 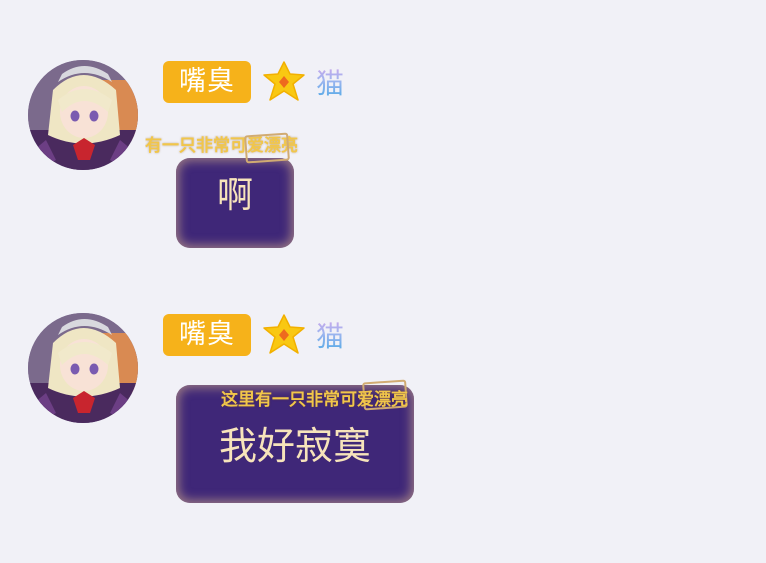 I want to click on message-text: 啊, so click(x=234, y=195).